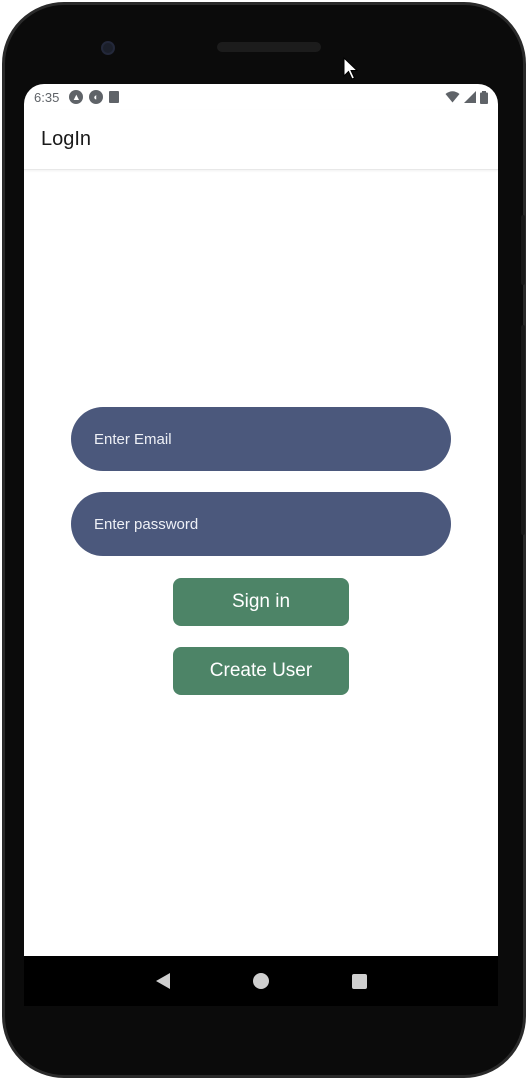  I want to click on mouse-cursor-icon, so click(351, 68).